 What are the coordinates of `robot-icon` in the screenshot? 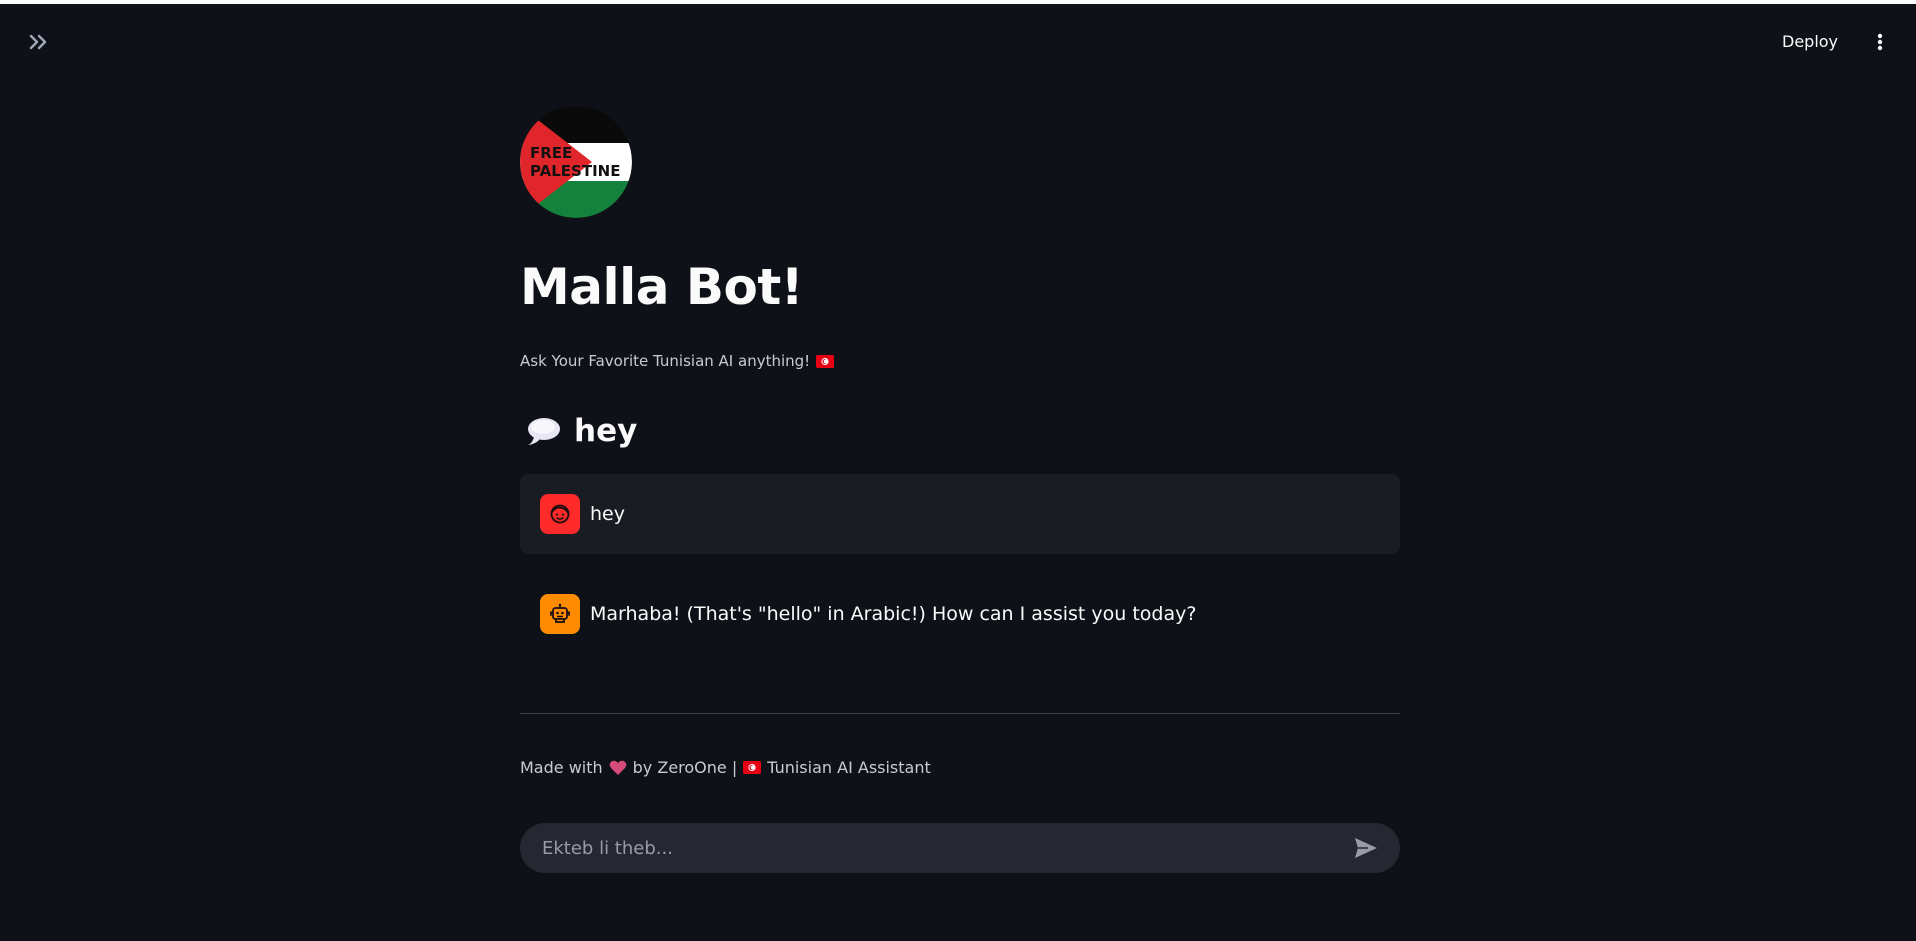 It's located at (560, 613).